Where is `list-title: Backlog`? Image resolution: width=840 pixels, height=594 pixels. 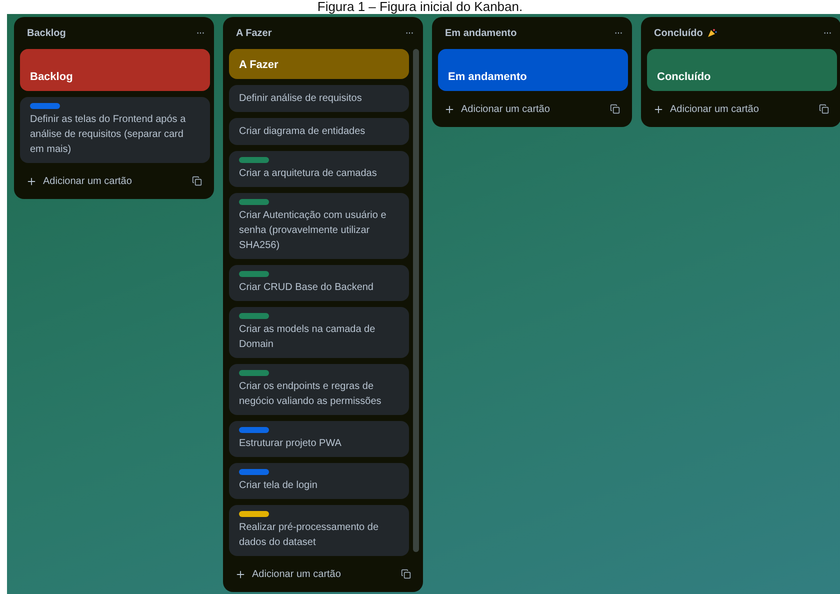 list-title: Backlog is located at coordinates (46, 33).